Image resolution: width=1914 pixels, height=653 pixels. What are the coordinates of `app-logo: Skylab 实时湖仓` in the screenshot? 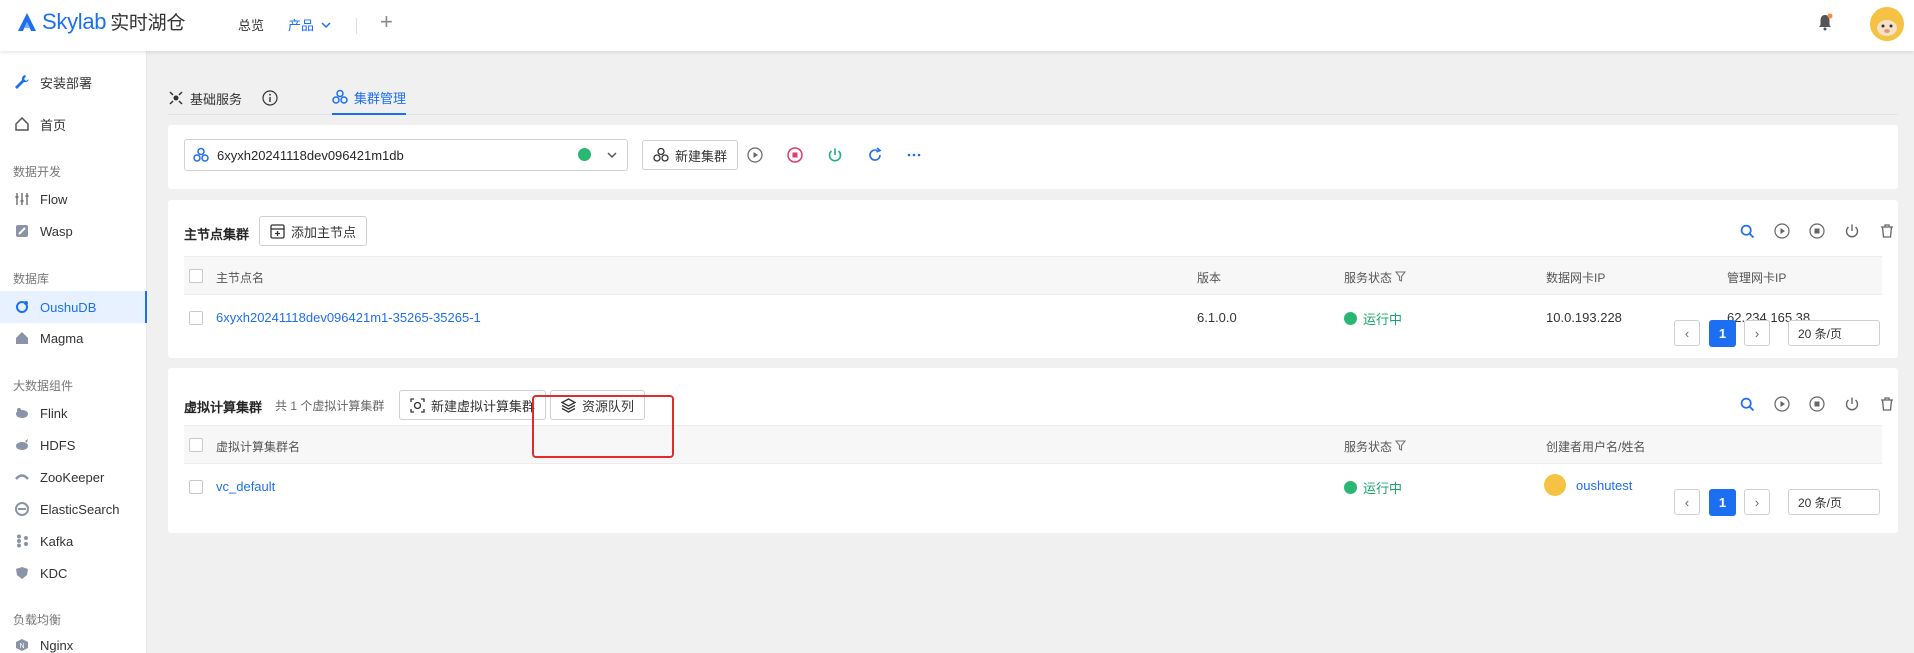 It's located at (100, 21).